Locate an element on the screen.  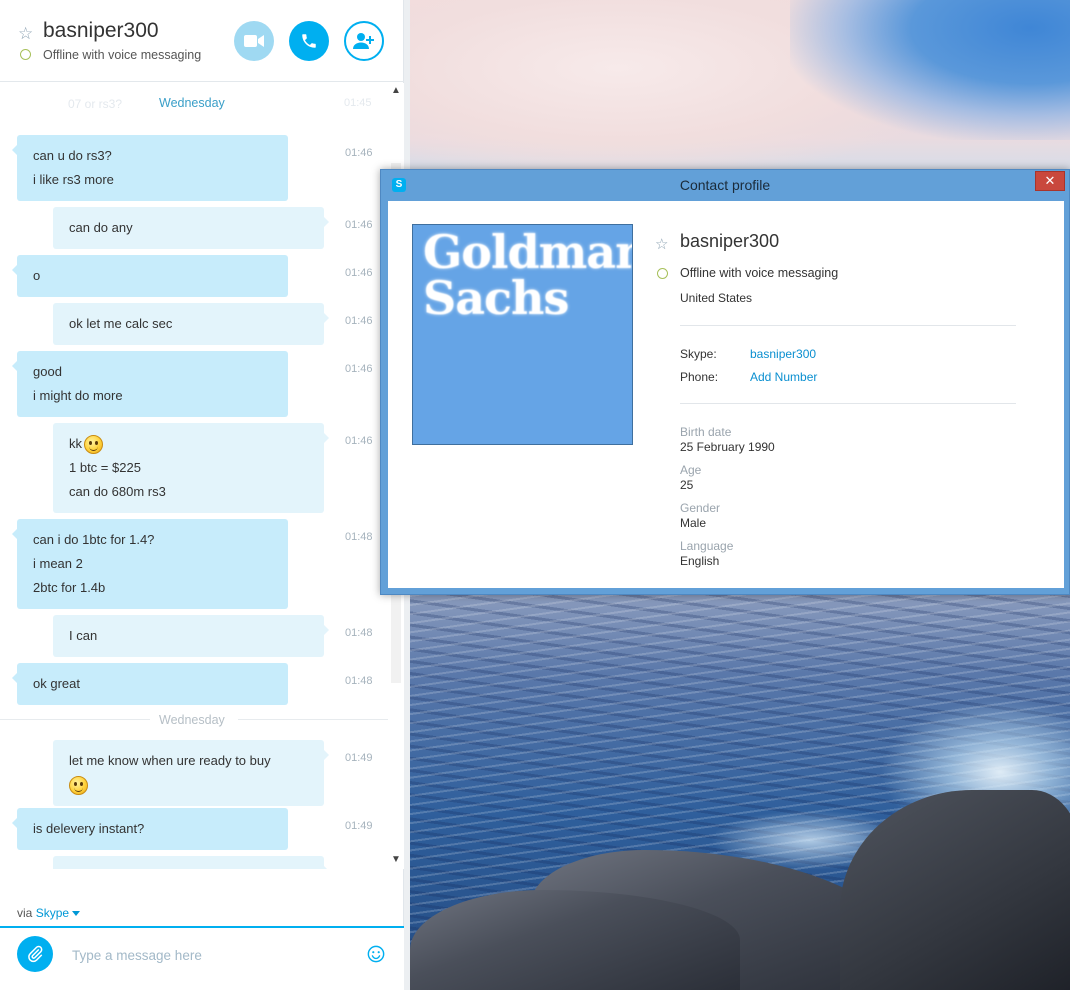
compose-bar is located at coordinates (202, 958).